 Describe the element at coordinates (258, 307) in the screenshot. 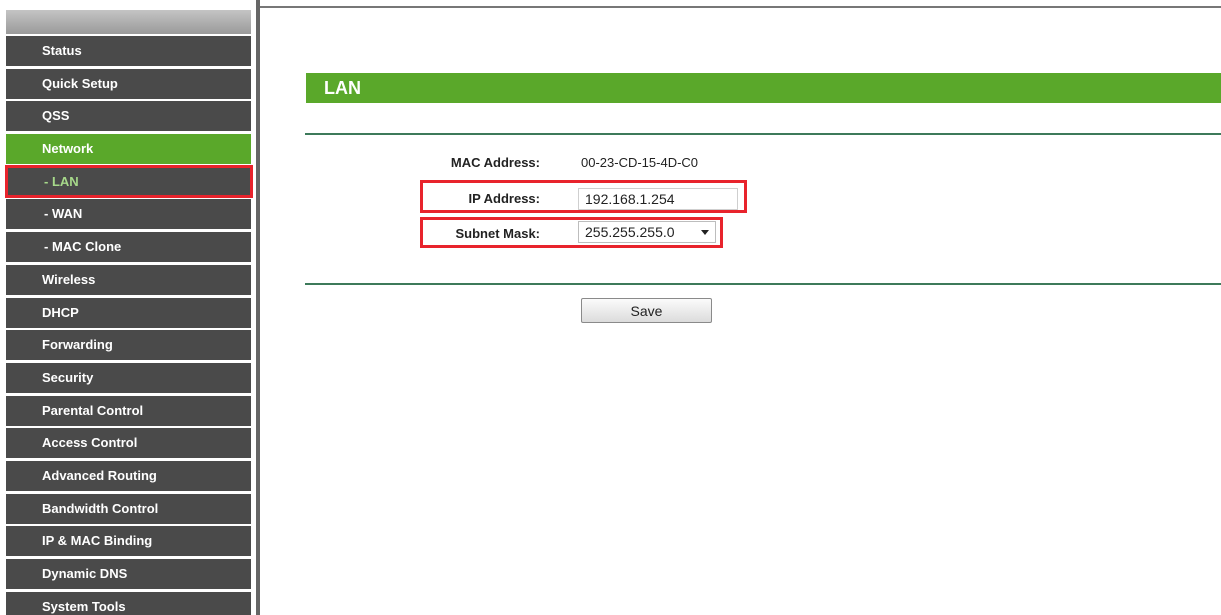

I see `sidebar-border` at that location.